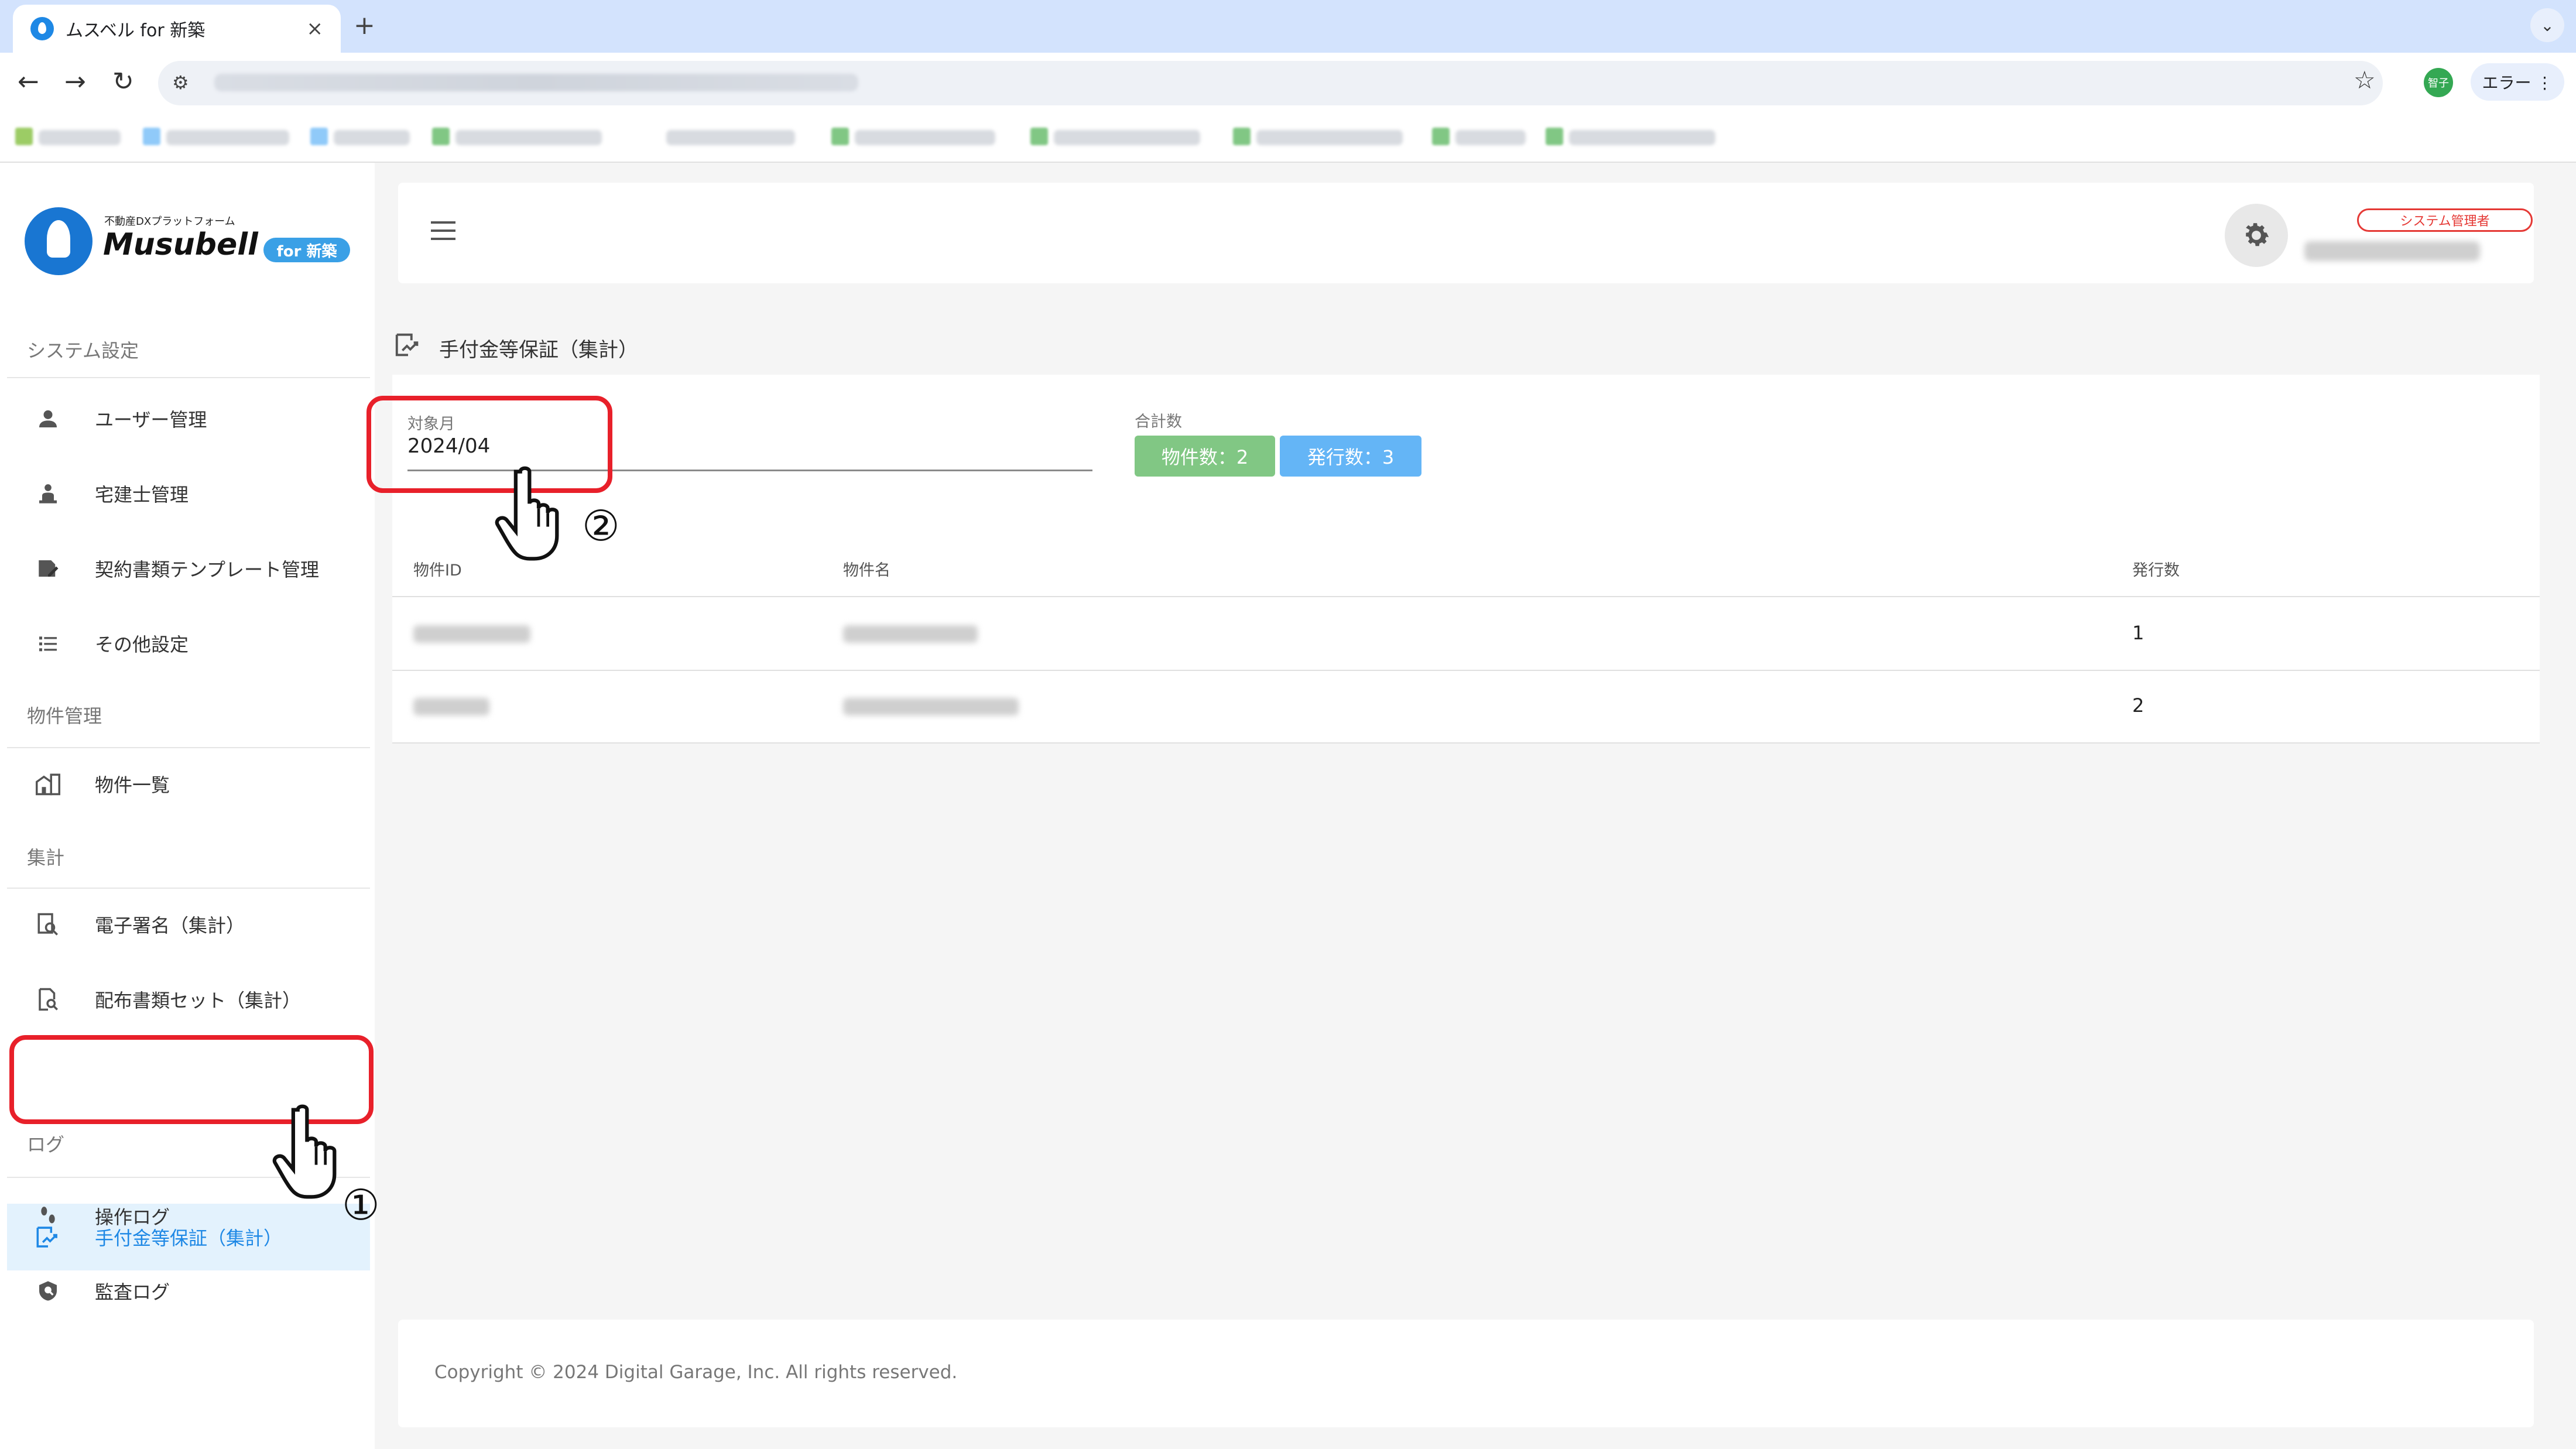  I want to click on section-label-system: システム設定, so click(83, 351).